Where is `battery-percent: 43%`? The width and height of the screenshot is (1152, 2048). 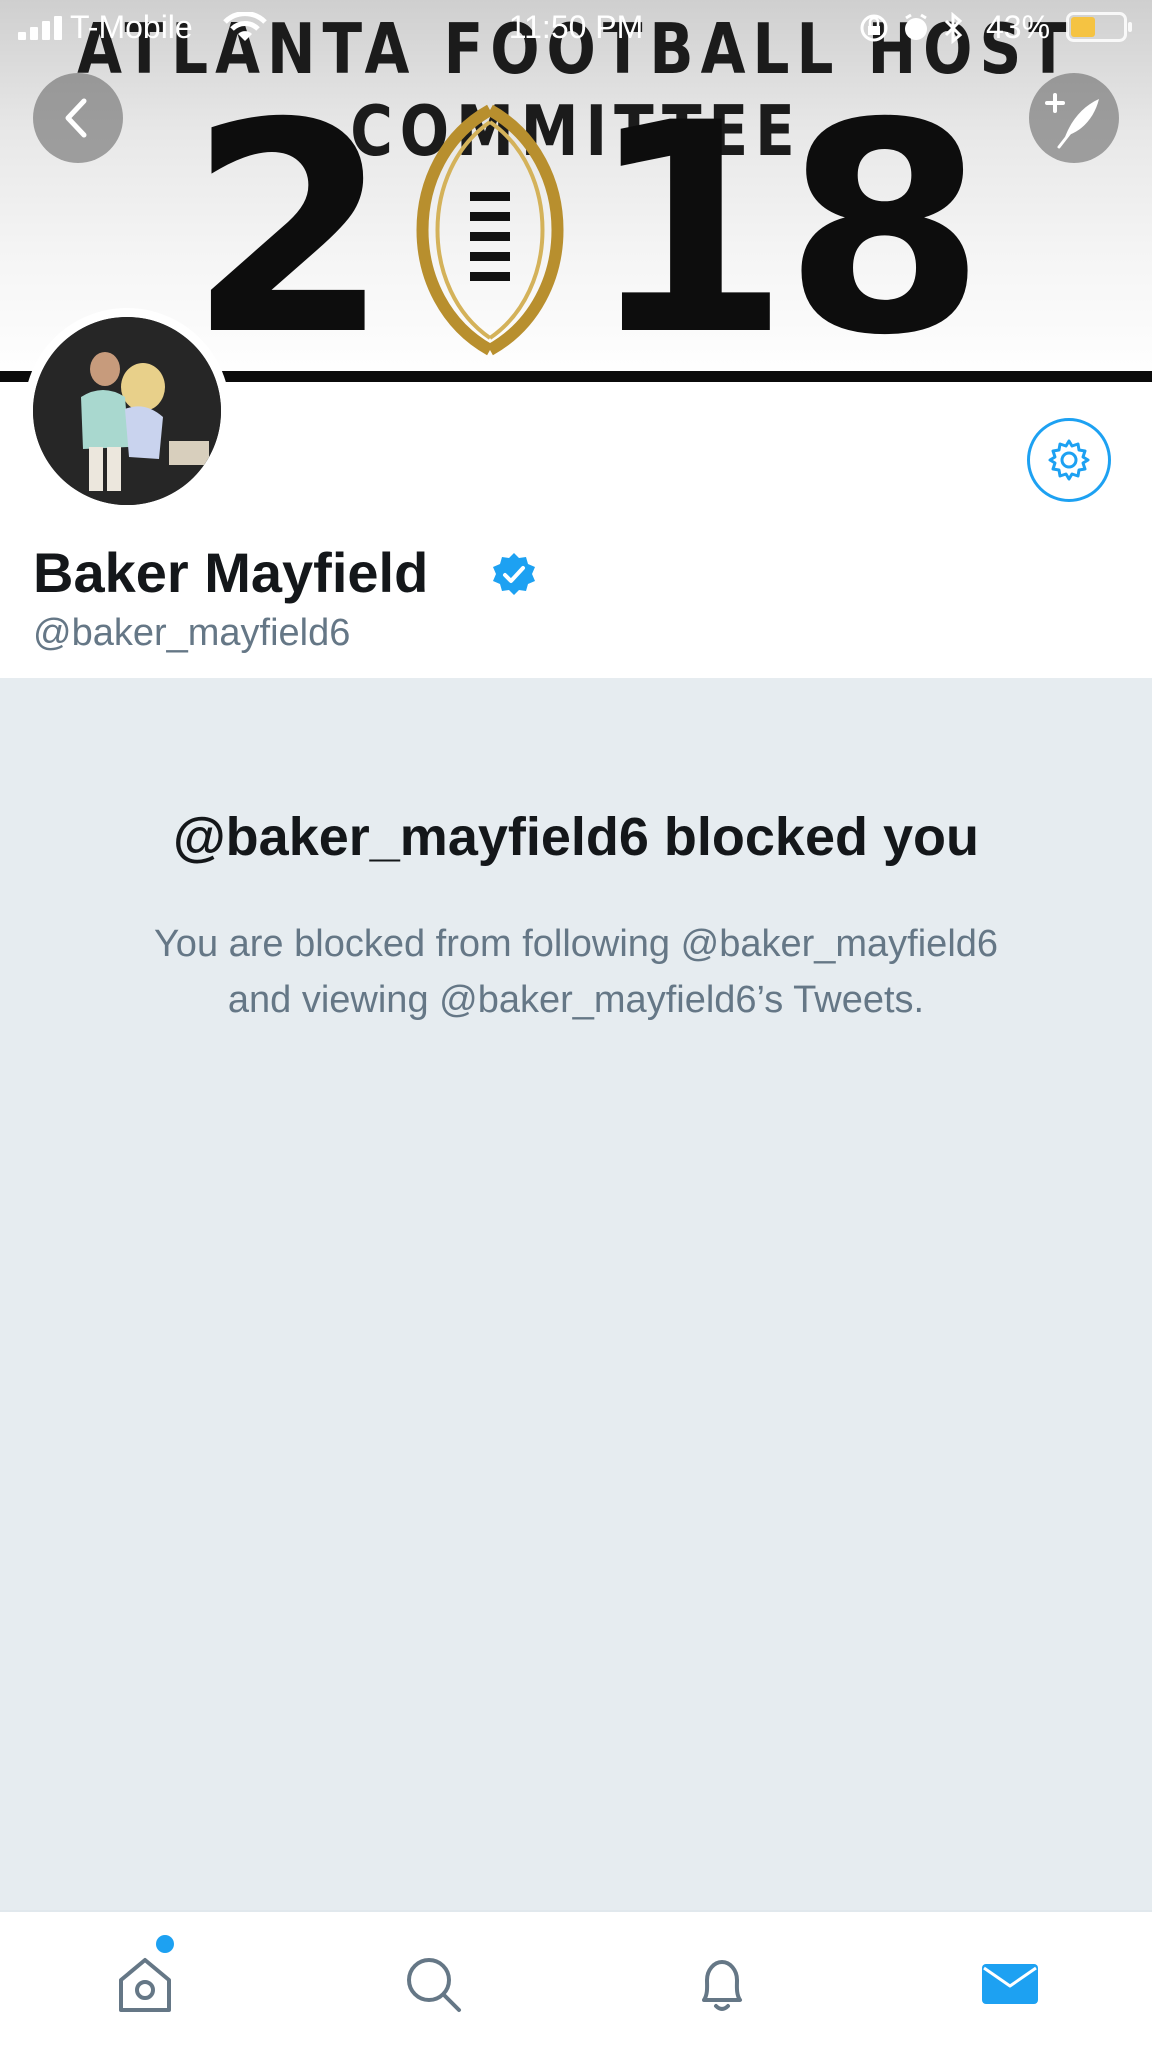
battery-percent: 43% is located at coordinates (1018, 27).